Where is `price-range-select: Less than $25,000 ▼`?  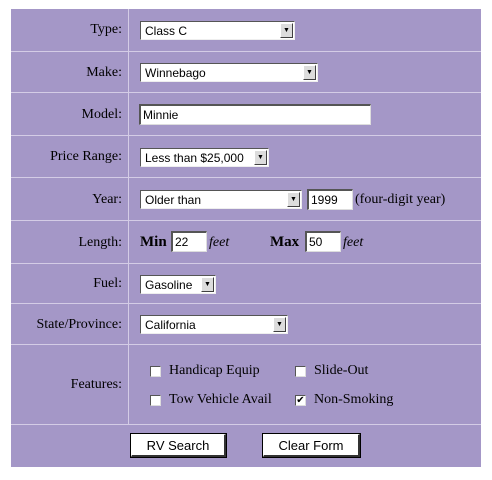 price-range-select: Less than $25,000 ▼ is located at coordinates (204, 157).